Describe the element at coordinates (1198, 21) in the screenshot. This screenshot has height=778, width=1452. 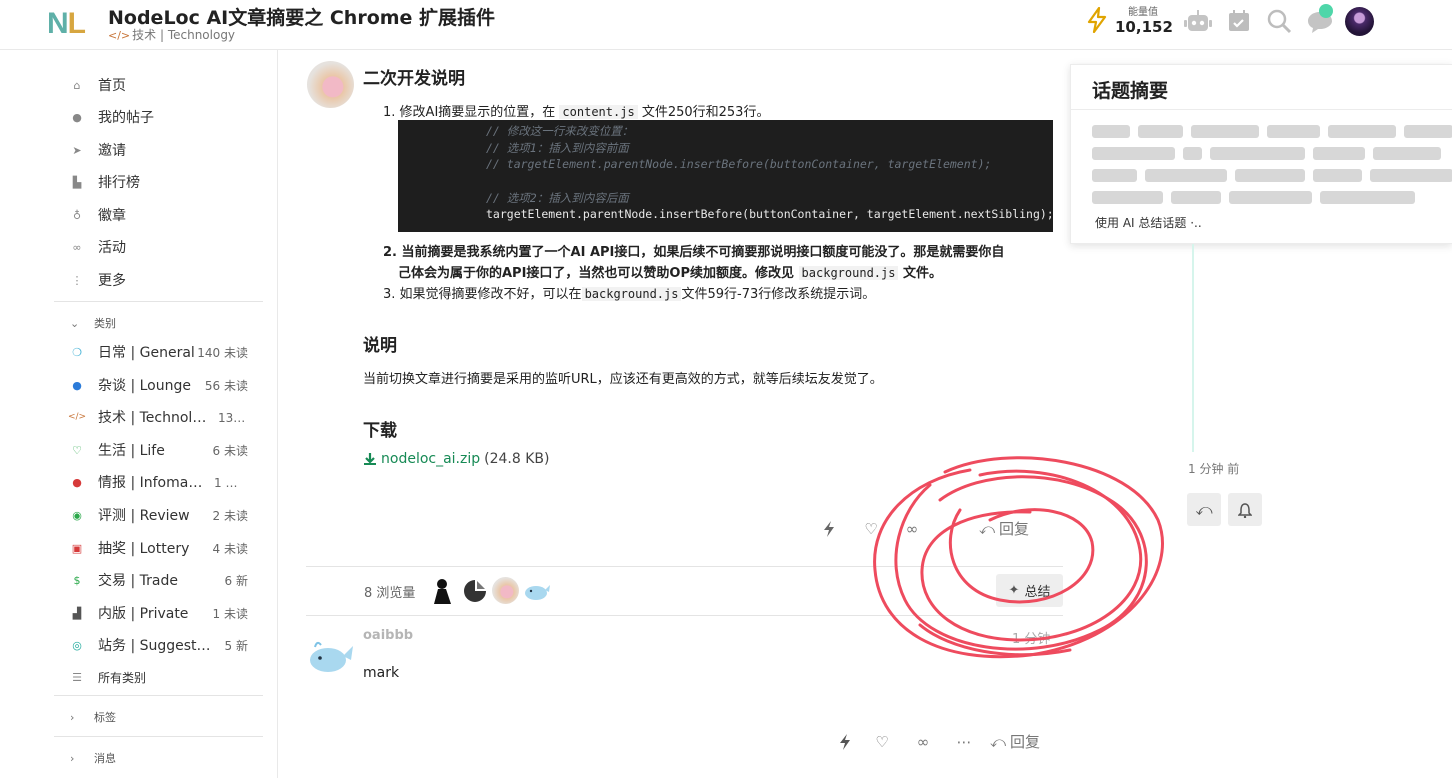
I see `robot-icon` at that location.